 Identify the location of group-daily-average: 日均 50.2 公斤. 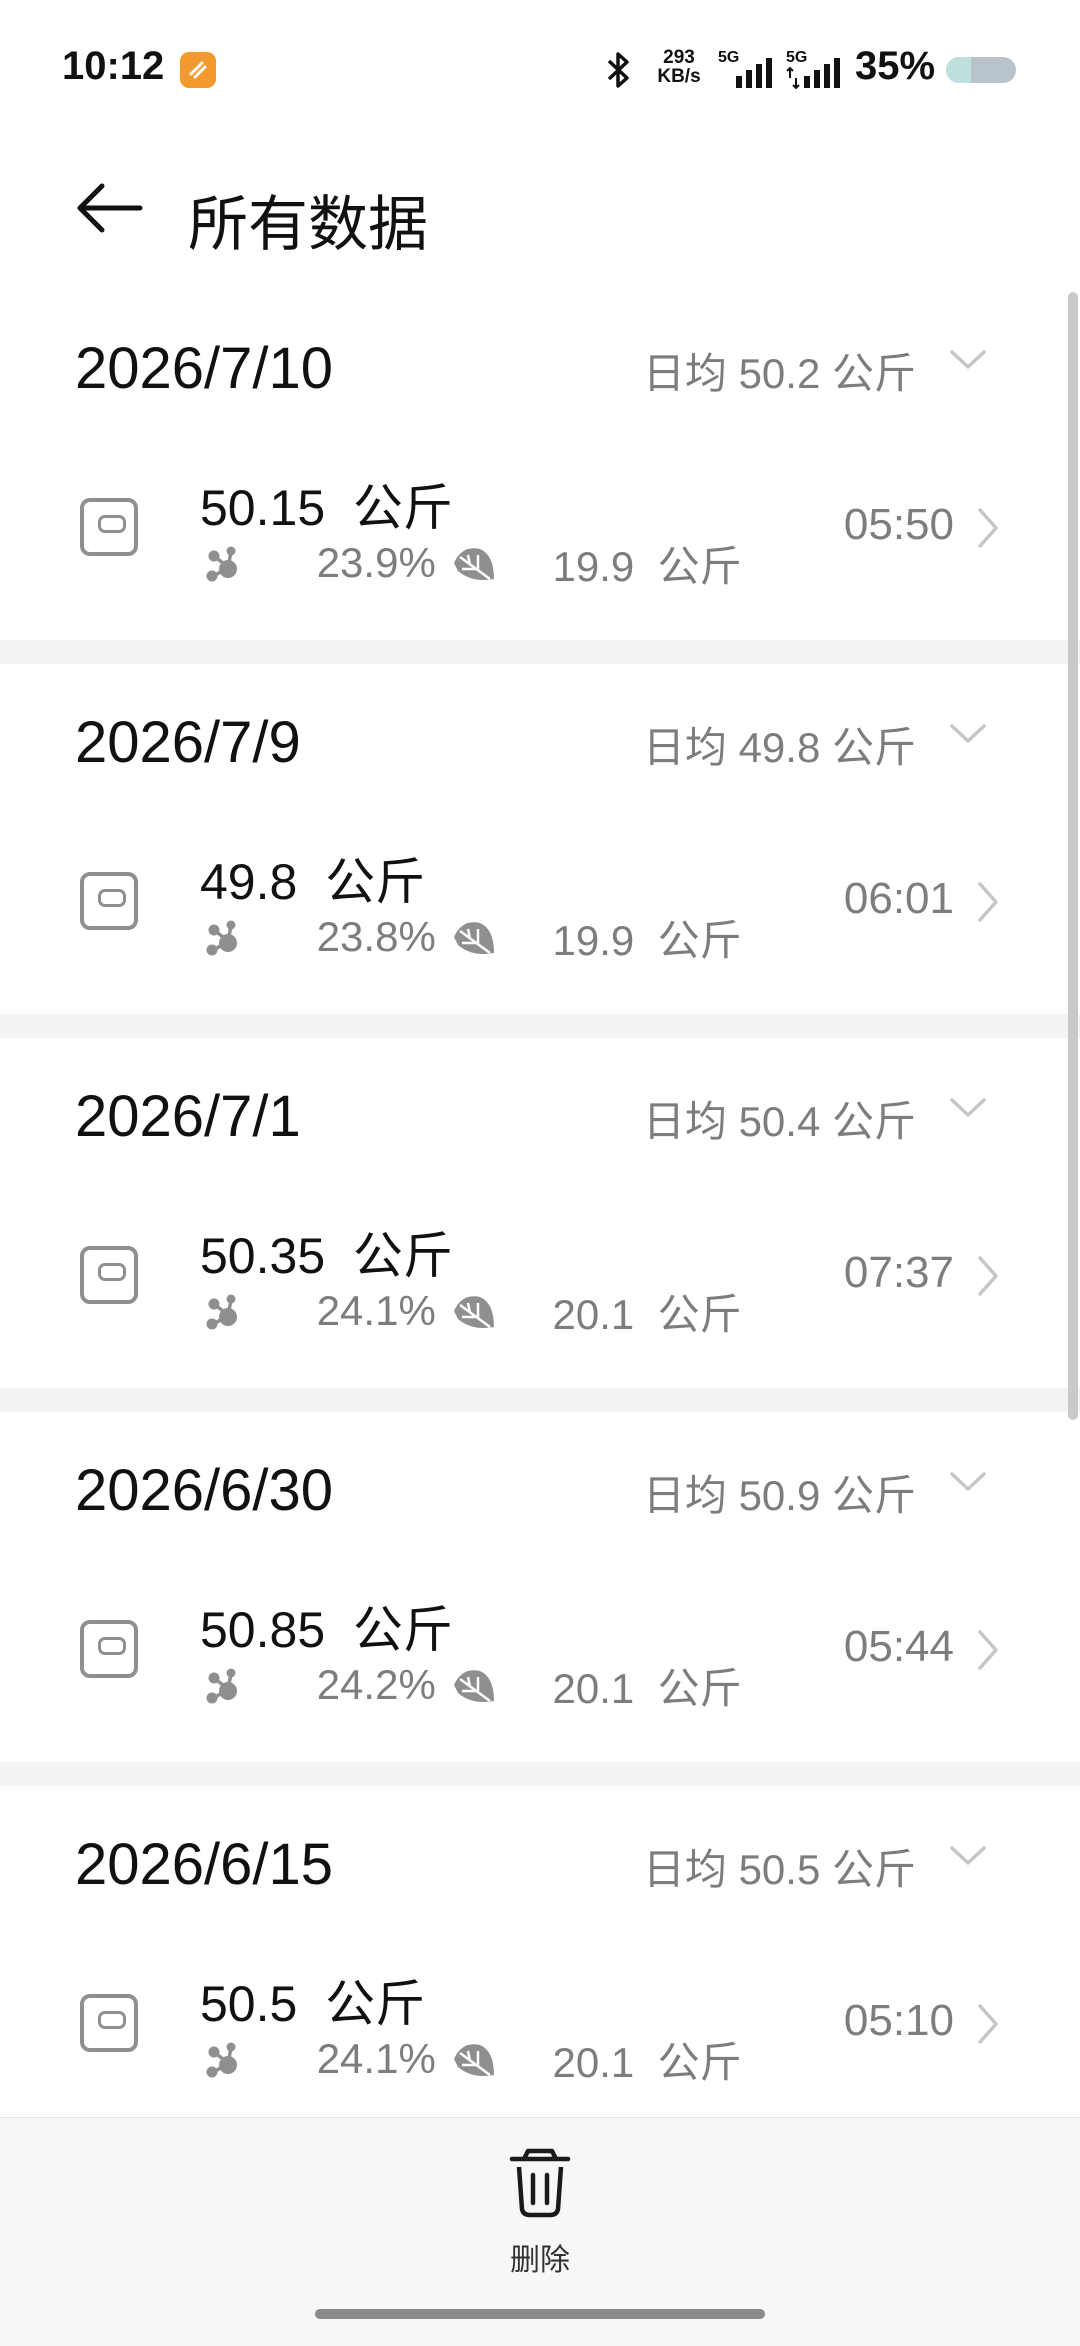
(779, 373).